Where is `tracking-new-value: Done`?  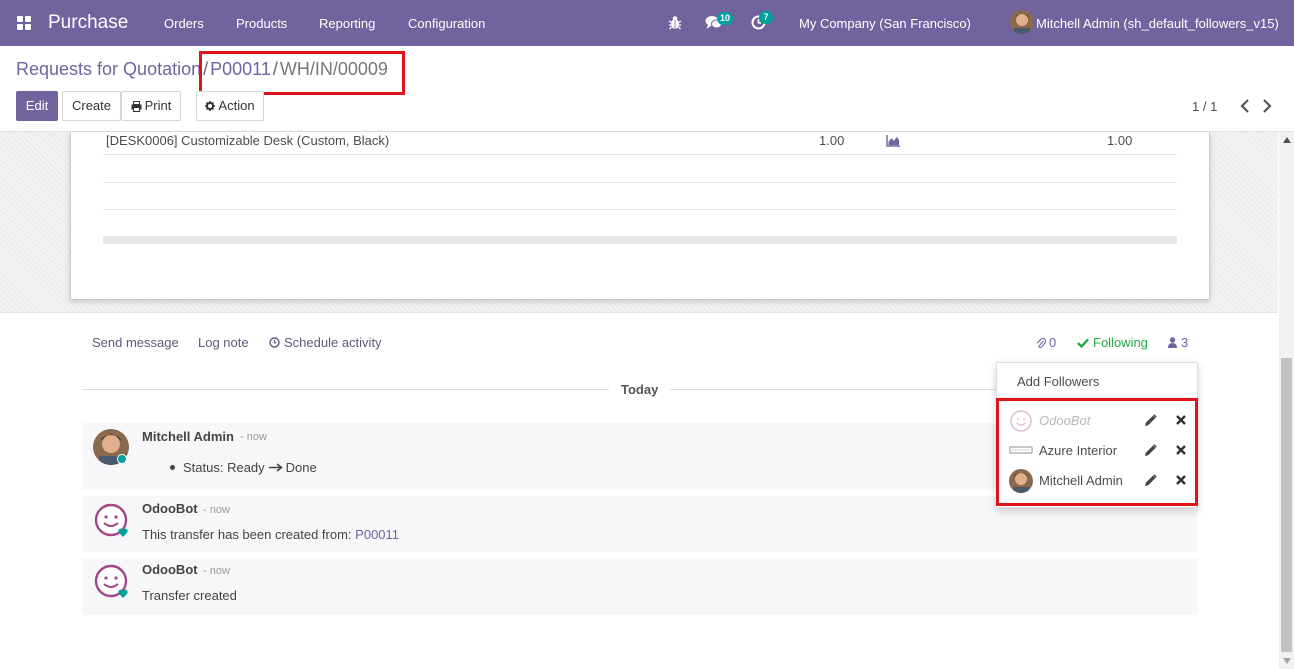
tracking-new-value: Done is located at coordinates (301, 467).